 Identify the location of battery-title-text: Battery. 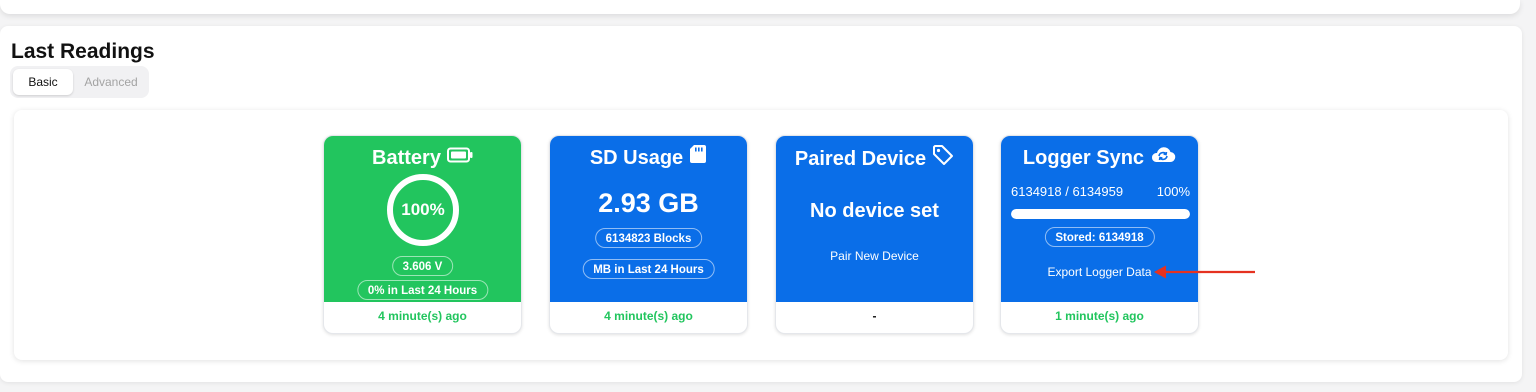
(406, 158).